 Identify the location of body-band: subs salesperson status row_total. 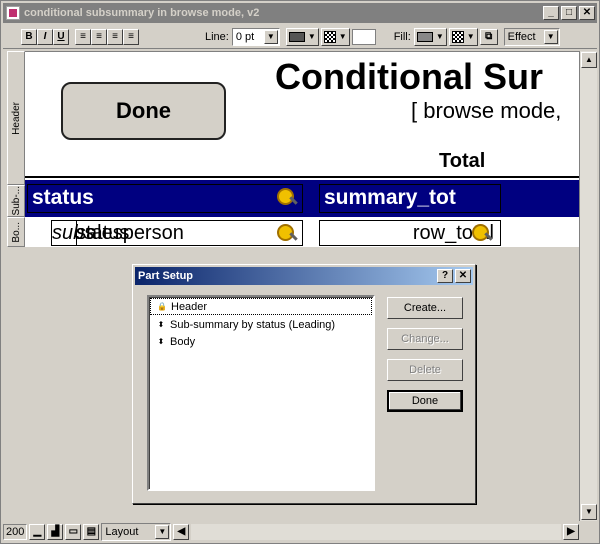
(302, 232).